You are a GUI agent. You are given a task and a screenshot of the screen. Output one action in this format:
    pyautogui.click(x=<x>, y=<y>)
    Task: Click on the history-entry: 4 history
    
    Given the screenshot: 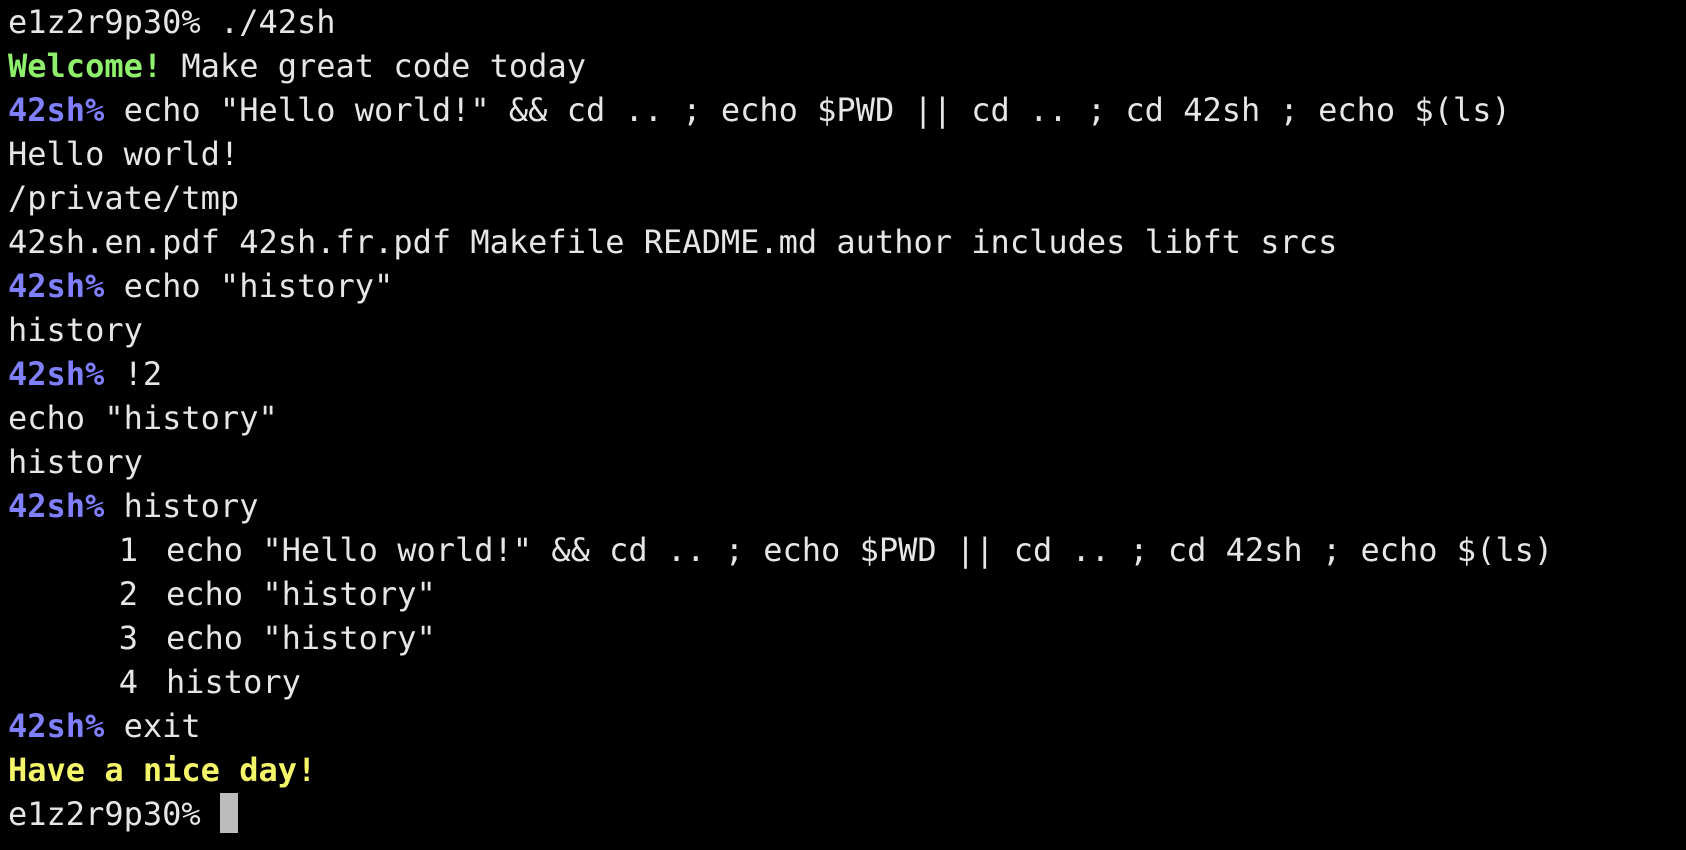 What is the action you would take?
    pyautogui.click(x=847, y=682)
    